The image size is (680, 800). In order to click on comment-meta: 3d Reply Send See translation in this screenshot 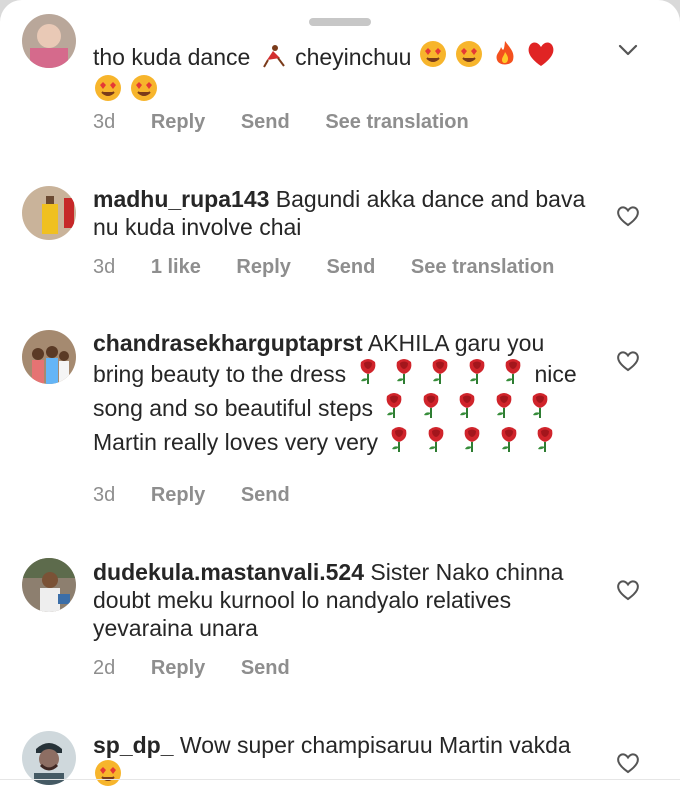, I will do `click(296, 122)`.